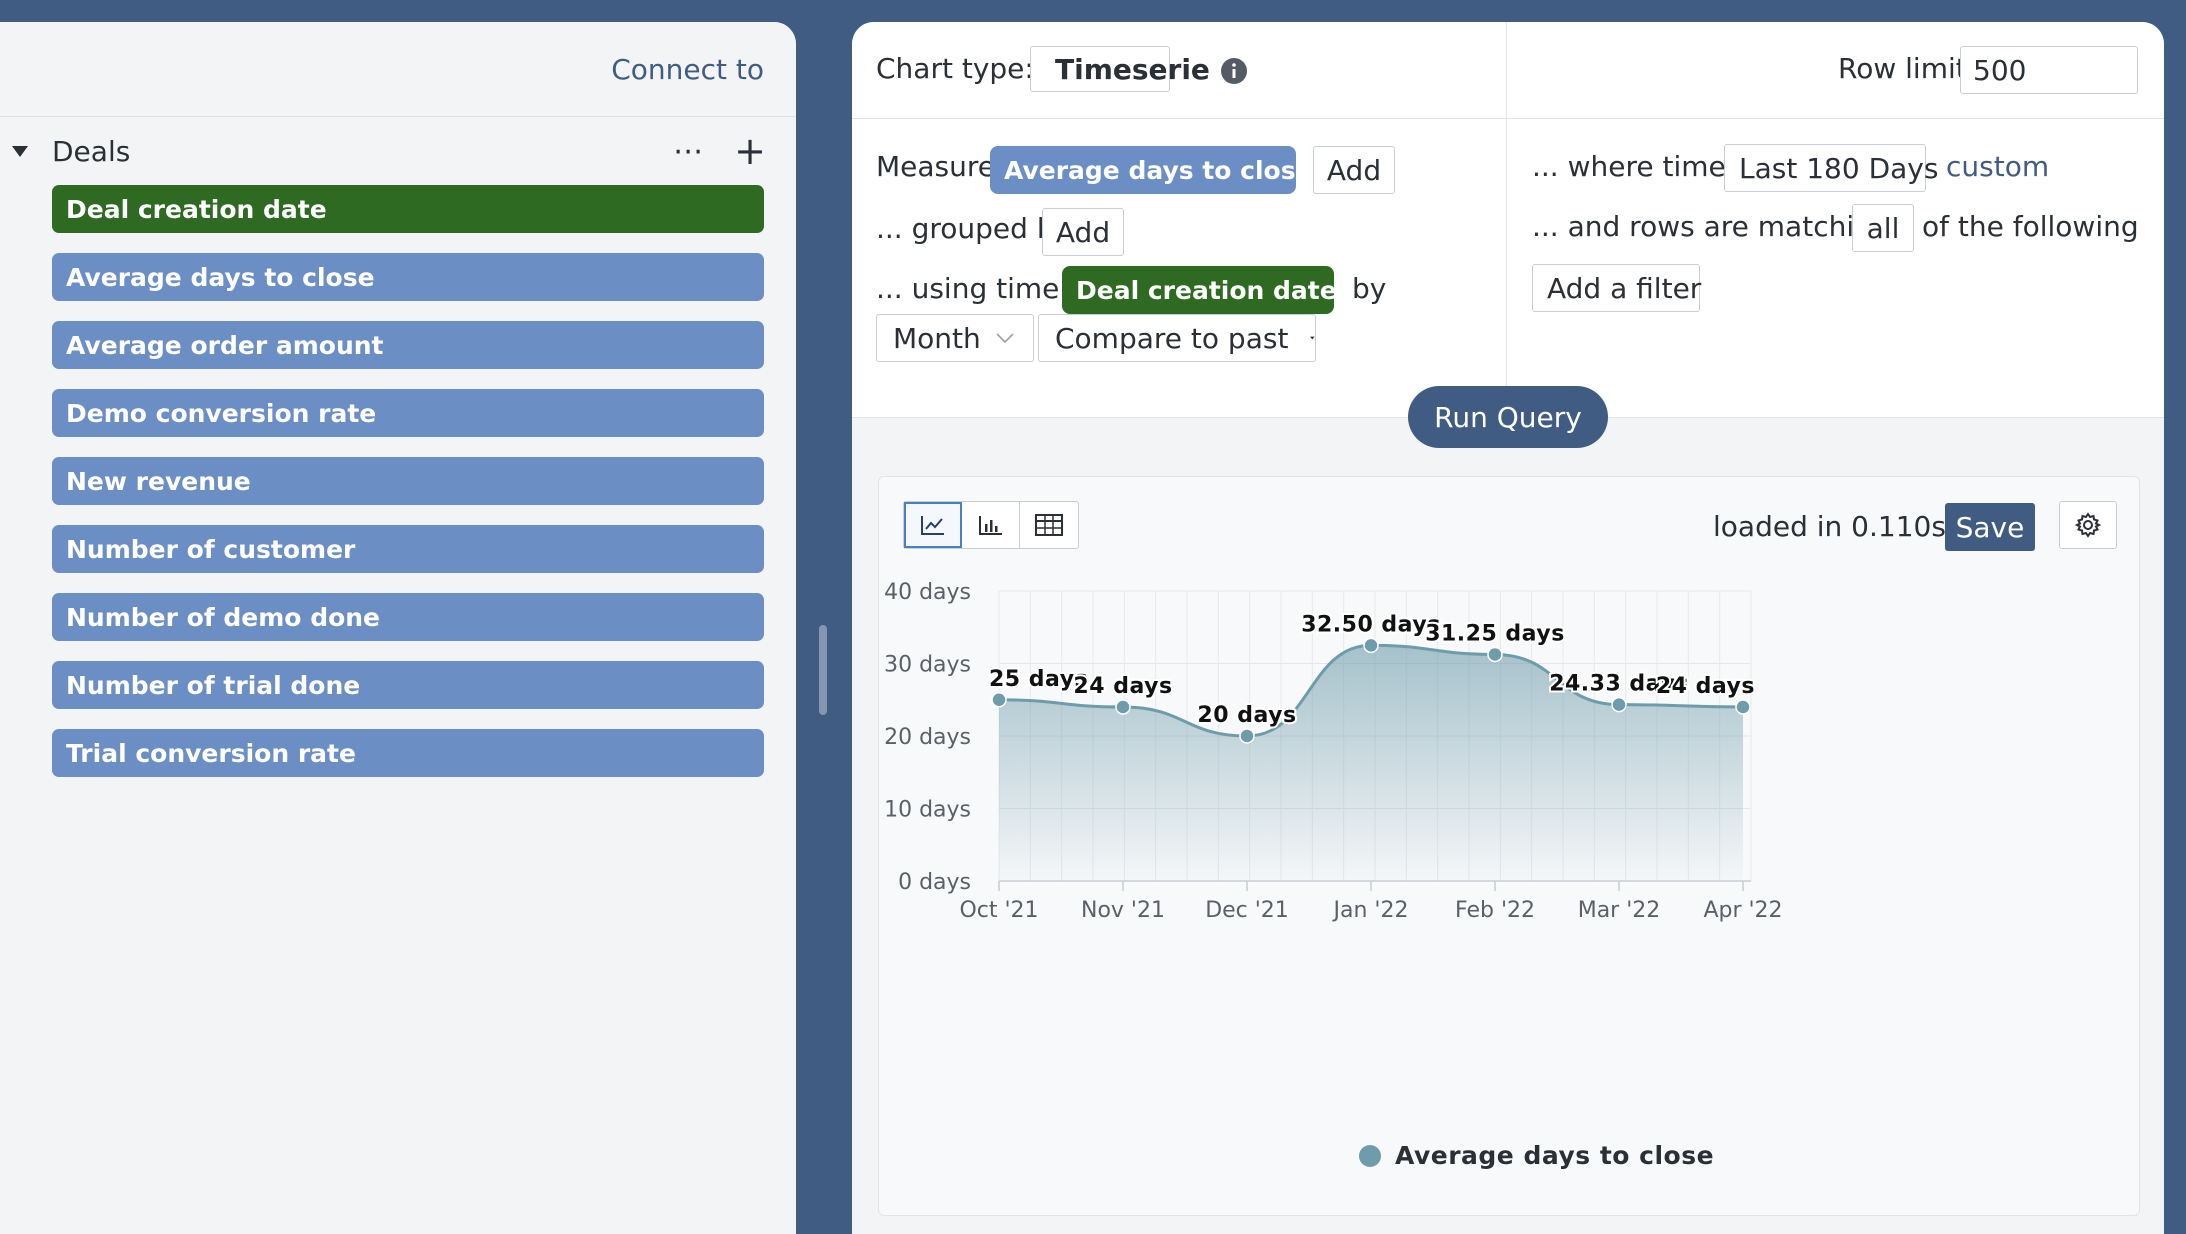  What do you see at coordinates (408, 753) in the screenshot?
I see `member-item: Trial conversion rate` at bounding box center [408, 753].